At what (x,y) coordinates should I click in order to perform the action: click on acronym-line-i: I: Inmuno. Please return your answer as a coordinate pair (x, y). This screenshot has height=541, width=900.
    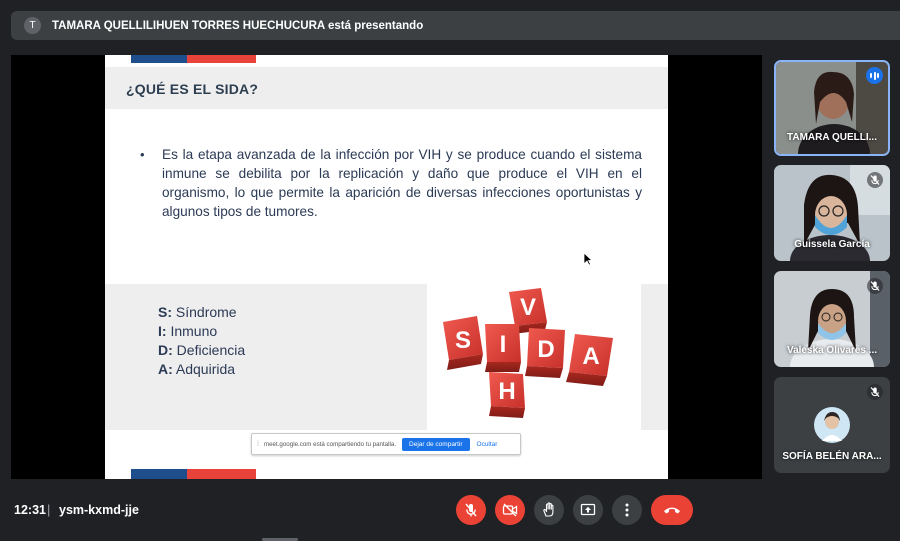
    Looking at the image, I should click on (187, 331).